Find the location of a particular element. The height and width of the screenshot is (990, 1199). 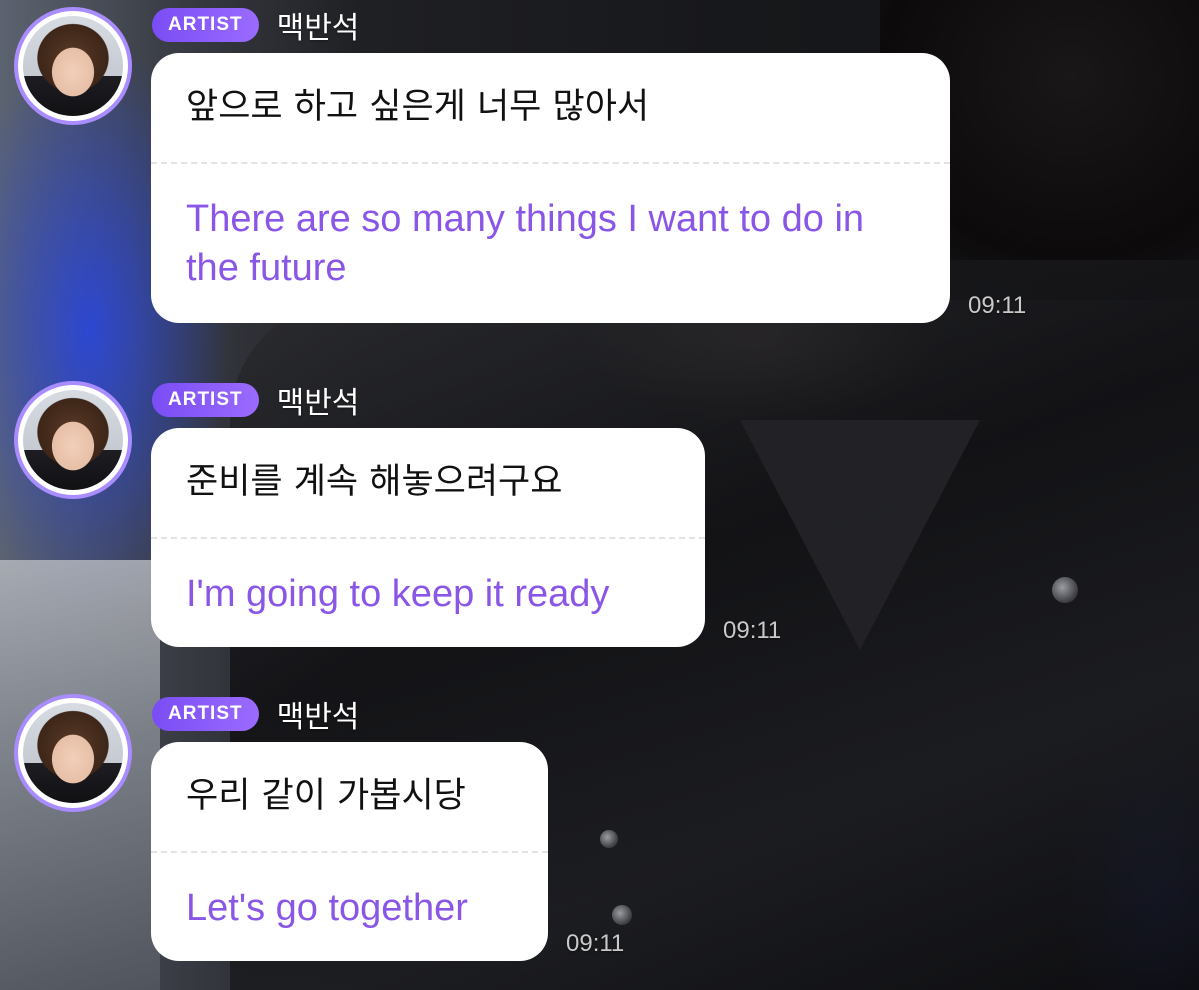

message-bubble: 준비를 계속 해놓으려구요 I'm going to keep it ready is located at coordinates (428, 537).